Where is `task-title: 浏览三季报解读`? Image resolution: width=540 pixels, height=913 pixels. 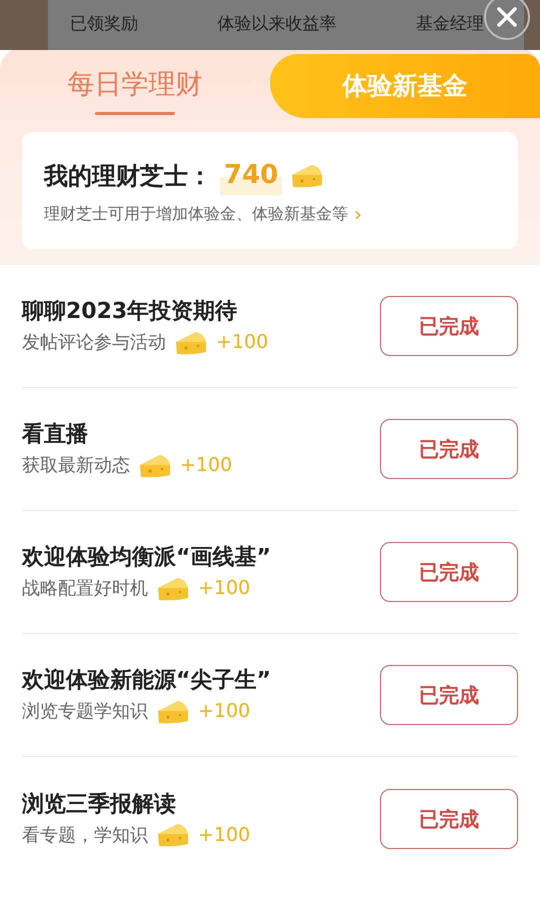
task-title: 浏览三季报解读 is located at coordinates (99, 804).